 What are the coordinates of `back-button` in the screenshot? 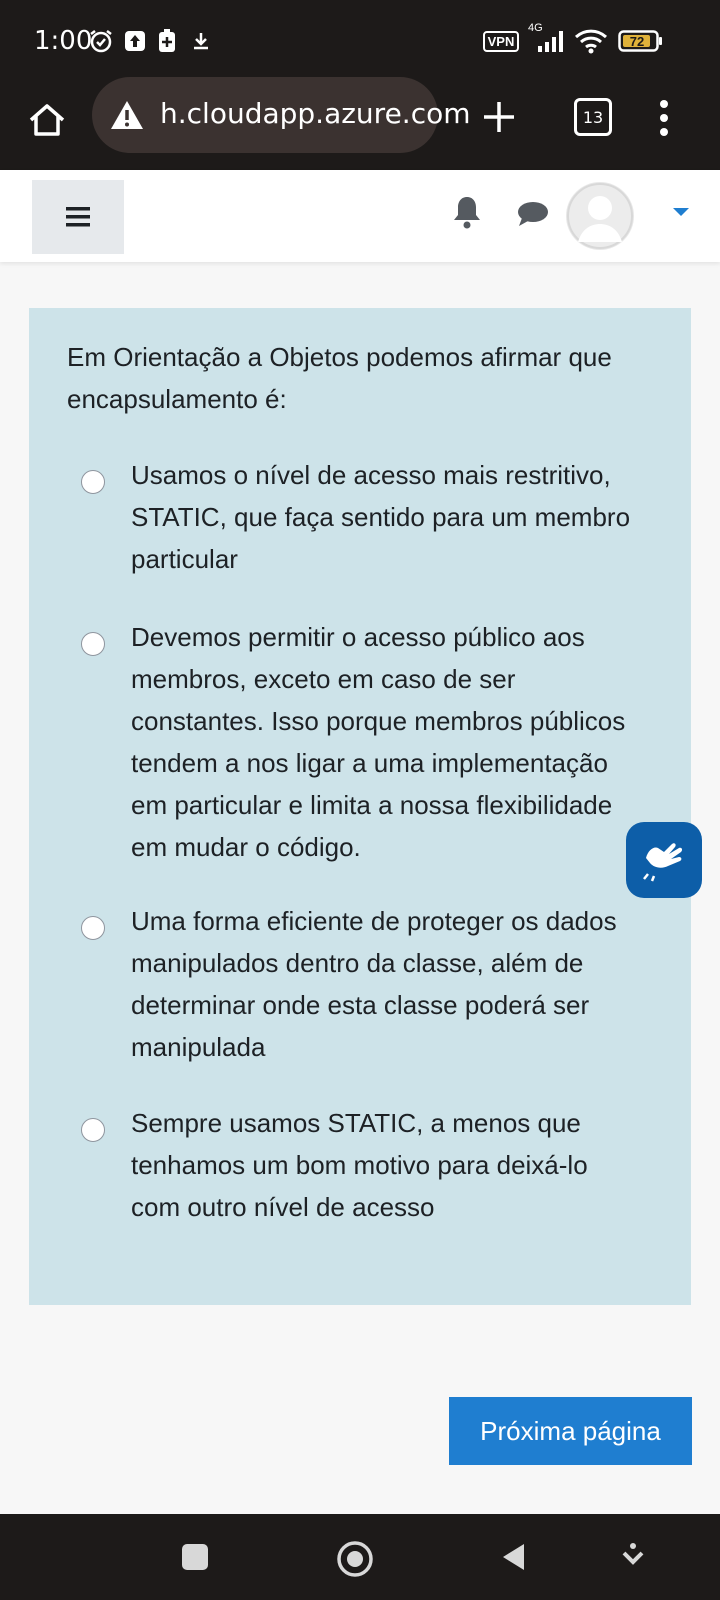 It's located at (515, 1557).